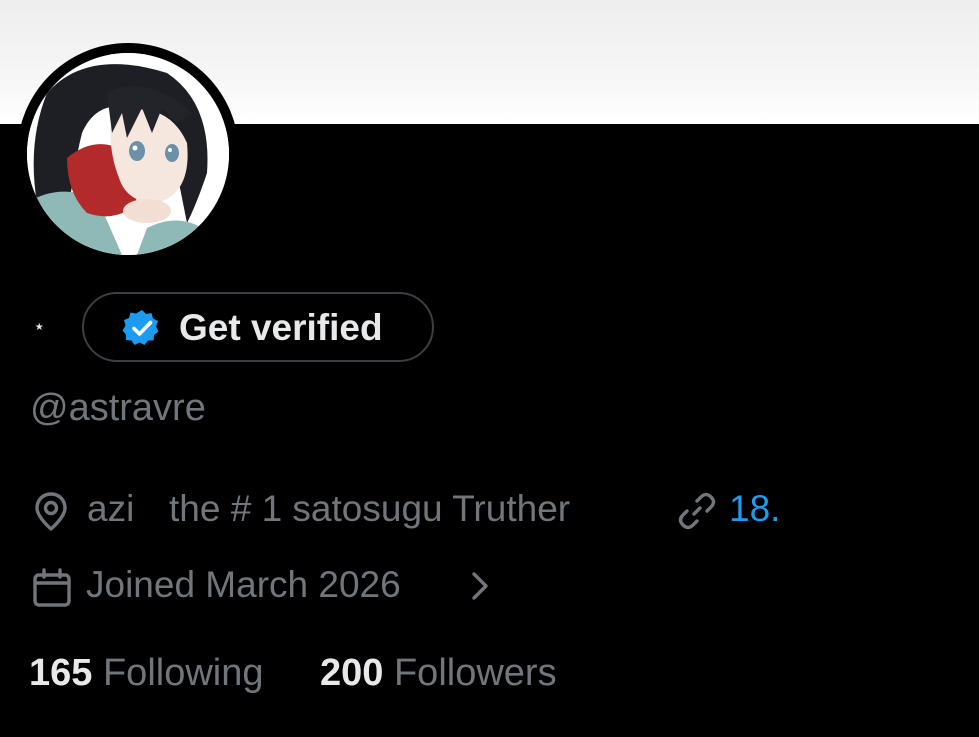 This screenshot has width=979, height=737. What do you see at coordinates (61, 673) in the screenshot?
I see `following-count: 165` at bounding box center [61, 673].